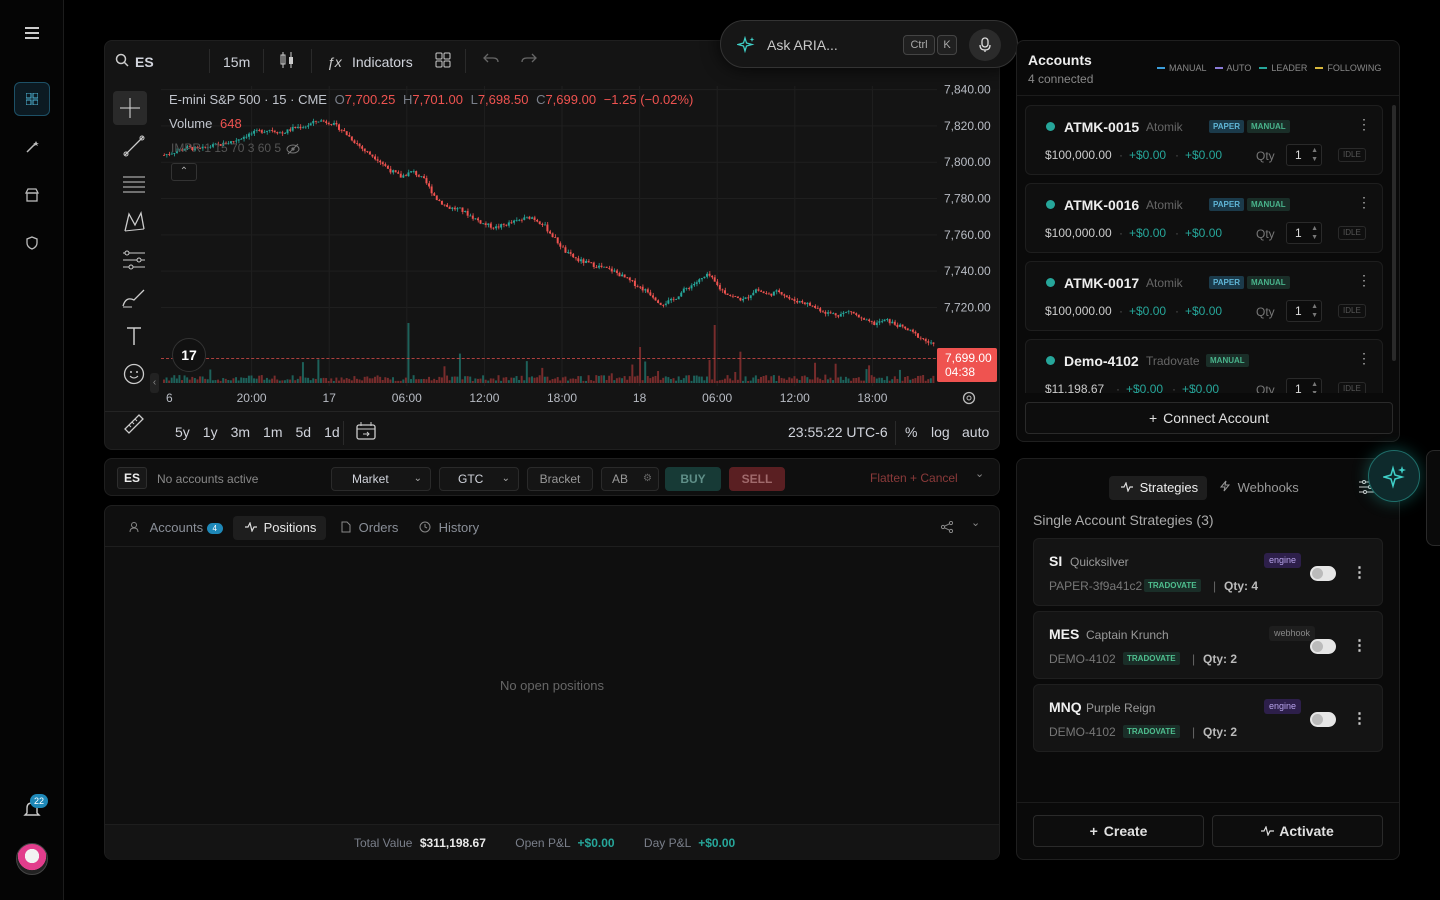 The width and height of the screenshot is (1440, 900). I want to click on range-1d: 1d, so click(332, 432).